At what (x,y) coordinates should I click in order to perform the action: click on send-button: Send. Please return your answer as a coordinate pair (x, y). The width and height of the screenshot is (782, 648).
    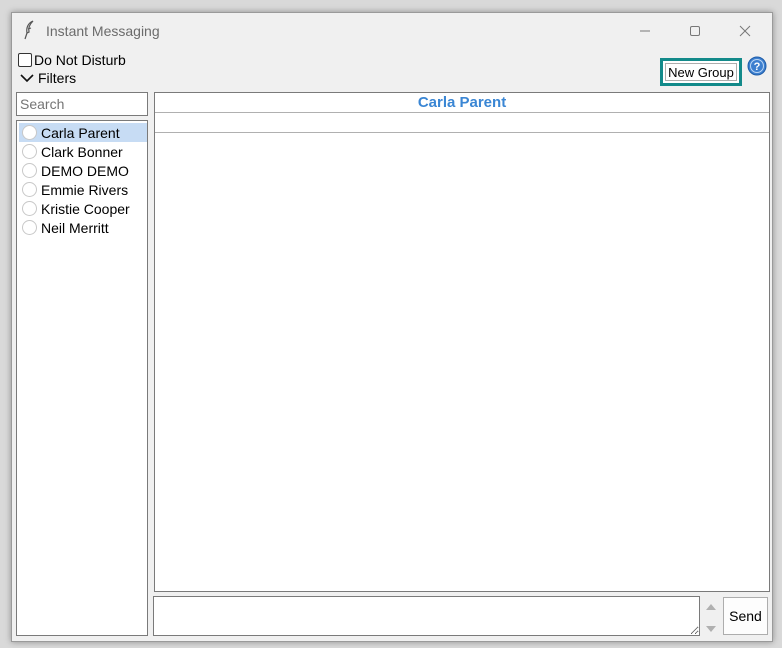
    Looking at the image, I should click on (745, 616).